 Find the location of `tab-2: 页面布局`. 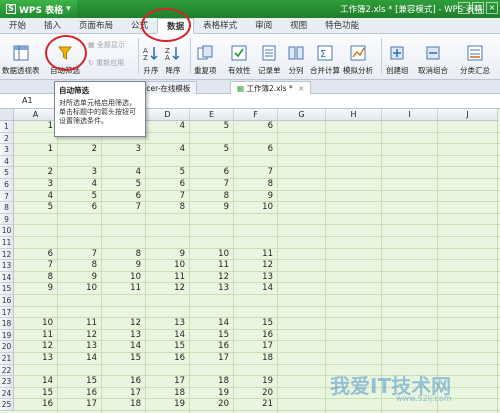

tab-2: 页面布局 is located at coordinates (96, 26).